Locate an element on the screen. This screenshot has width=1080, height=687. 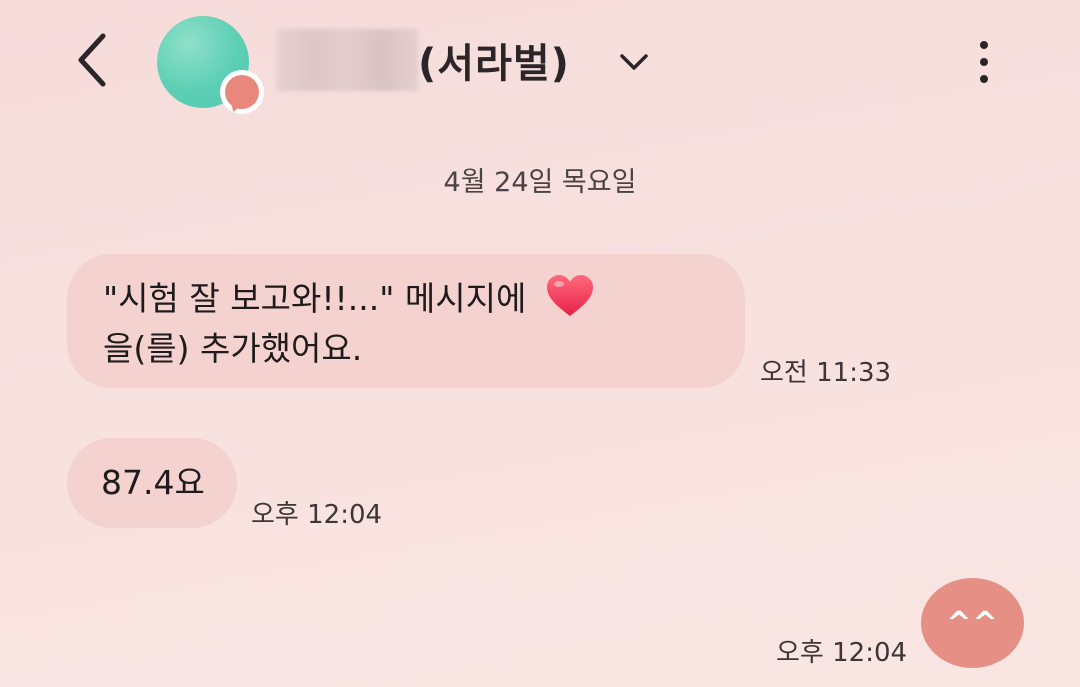
message-text: 을(를) 추가했어요. is located at coordinates (233, 348).